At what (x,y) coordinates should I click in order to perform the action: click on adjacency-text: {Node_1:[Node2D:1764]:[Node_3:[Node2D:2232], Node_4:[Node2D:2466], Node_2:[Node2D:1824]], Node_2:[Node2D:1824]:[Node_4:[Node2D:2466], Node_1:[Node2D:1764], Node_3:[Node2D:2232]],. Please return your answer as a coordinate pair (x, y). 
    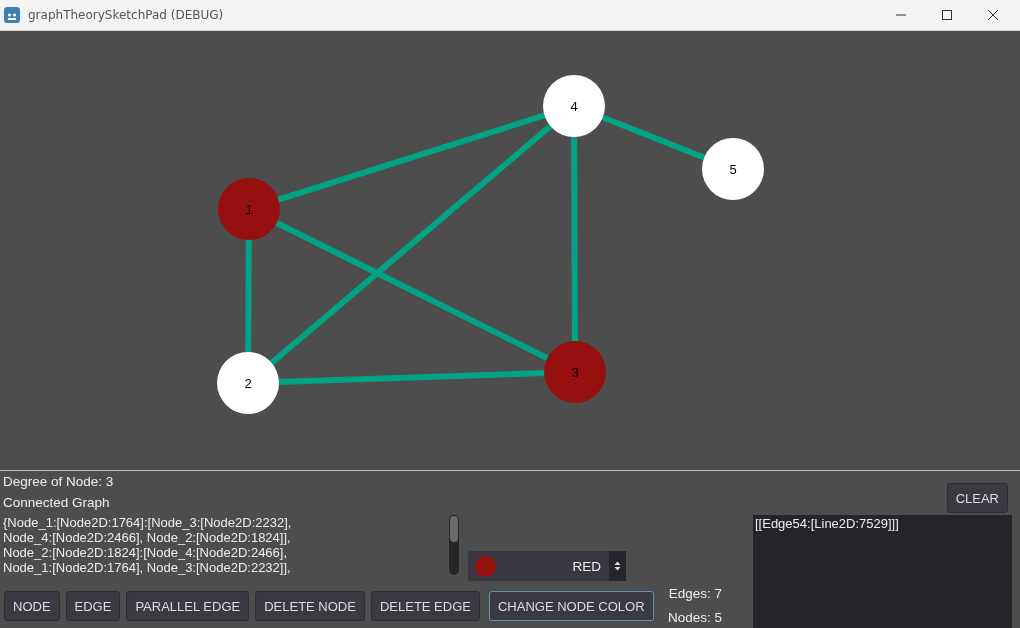
    Looking at the image, I should click on (148, 546).